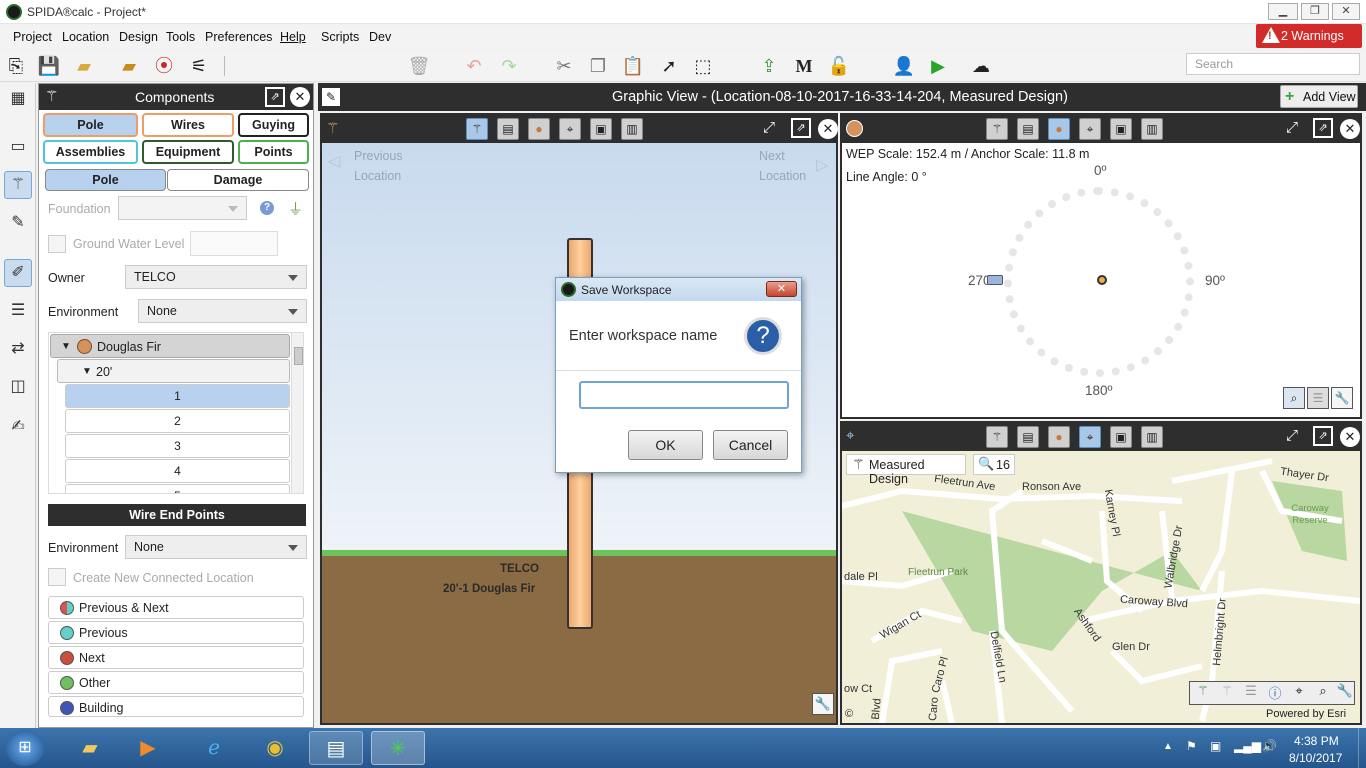  Describe the element at coordinates (176, 706) in the screenshot. I see `legend-building: Building` at that location.